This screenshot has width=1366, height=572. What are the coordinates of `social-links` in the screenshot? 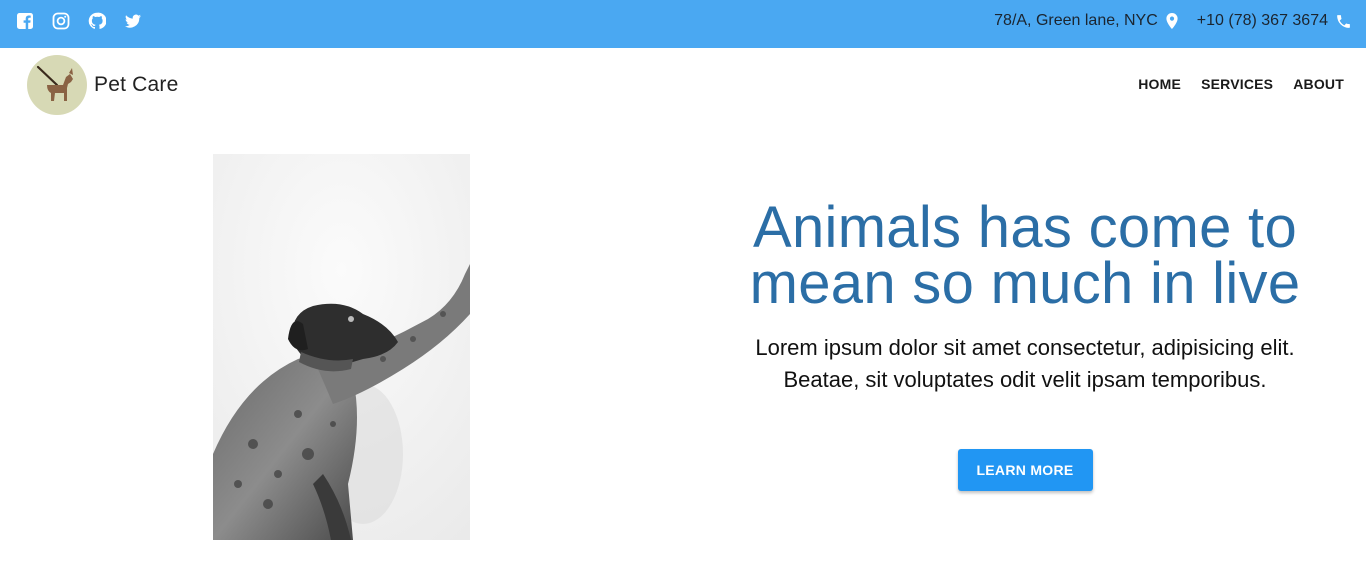 It's located at (79, 21).